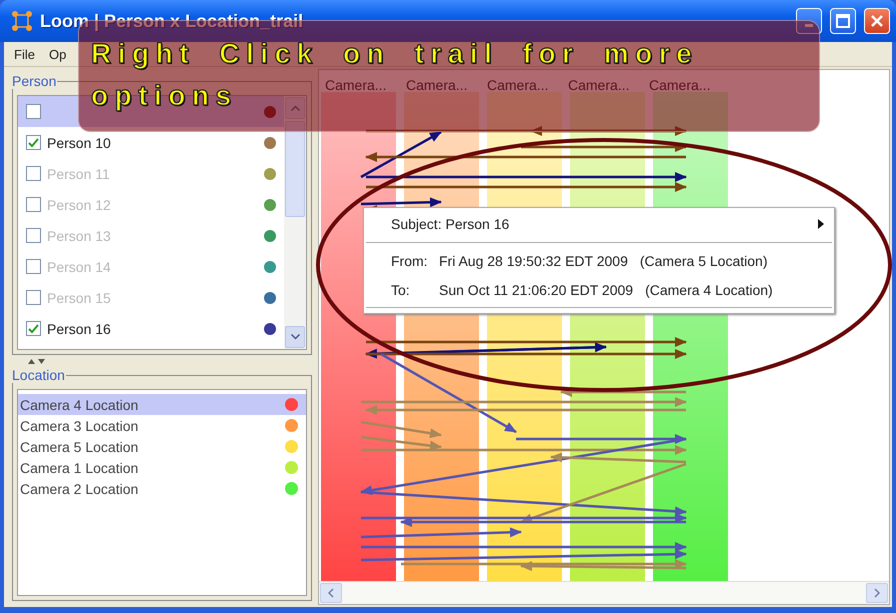 Image resolution: width=896 pixels, height=613 pixels. What do you see at coordinates (533, 260) in the screenshot?
I see `detail-date: Fri Aug 28 19:50:32 EDT 2009` at bounding box center [533, 260].